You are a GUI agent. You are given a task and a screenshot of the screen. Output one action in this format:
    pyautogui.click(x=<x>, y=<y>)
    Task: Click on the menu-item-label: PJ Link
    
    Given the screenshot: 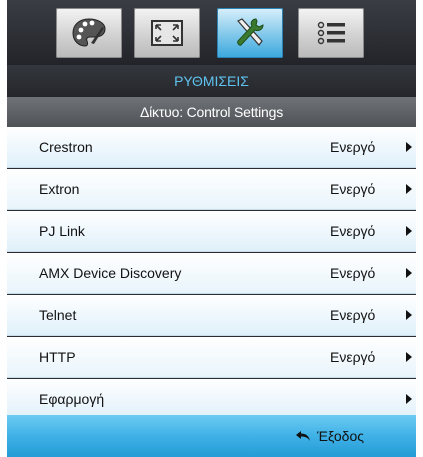 What is the action you would take?
    pyautogui.click(x=62, y=231)
    